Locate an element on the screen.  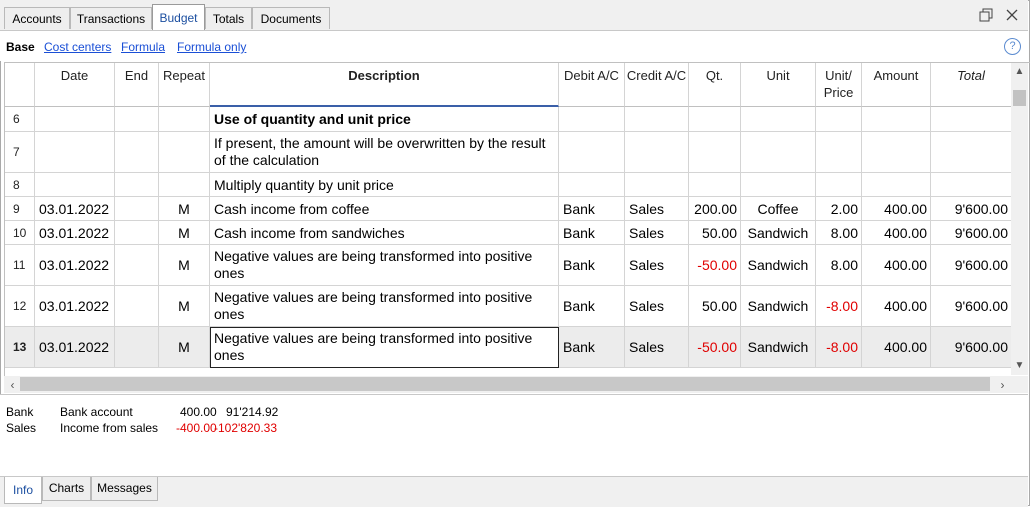
view-formula-only: Formula only is located at coordinates (211, 47).